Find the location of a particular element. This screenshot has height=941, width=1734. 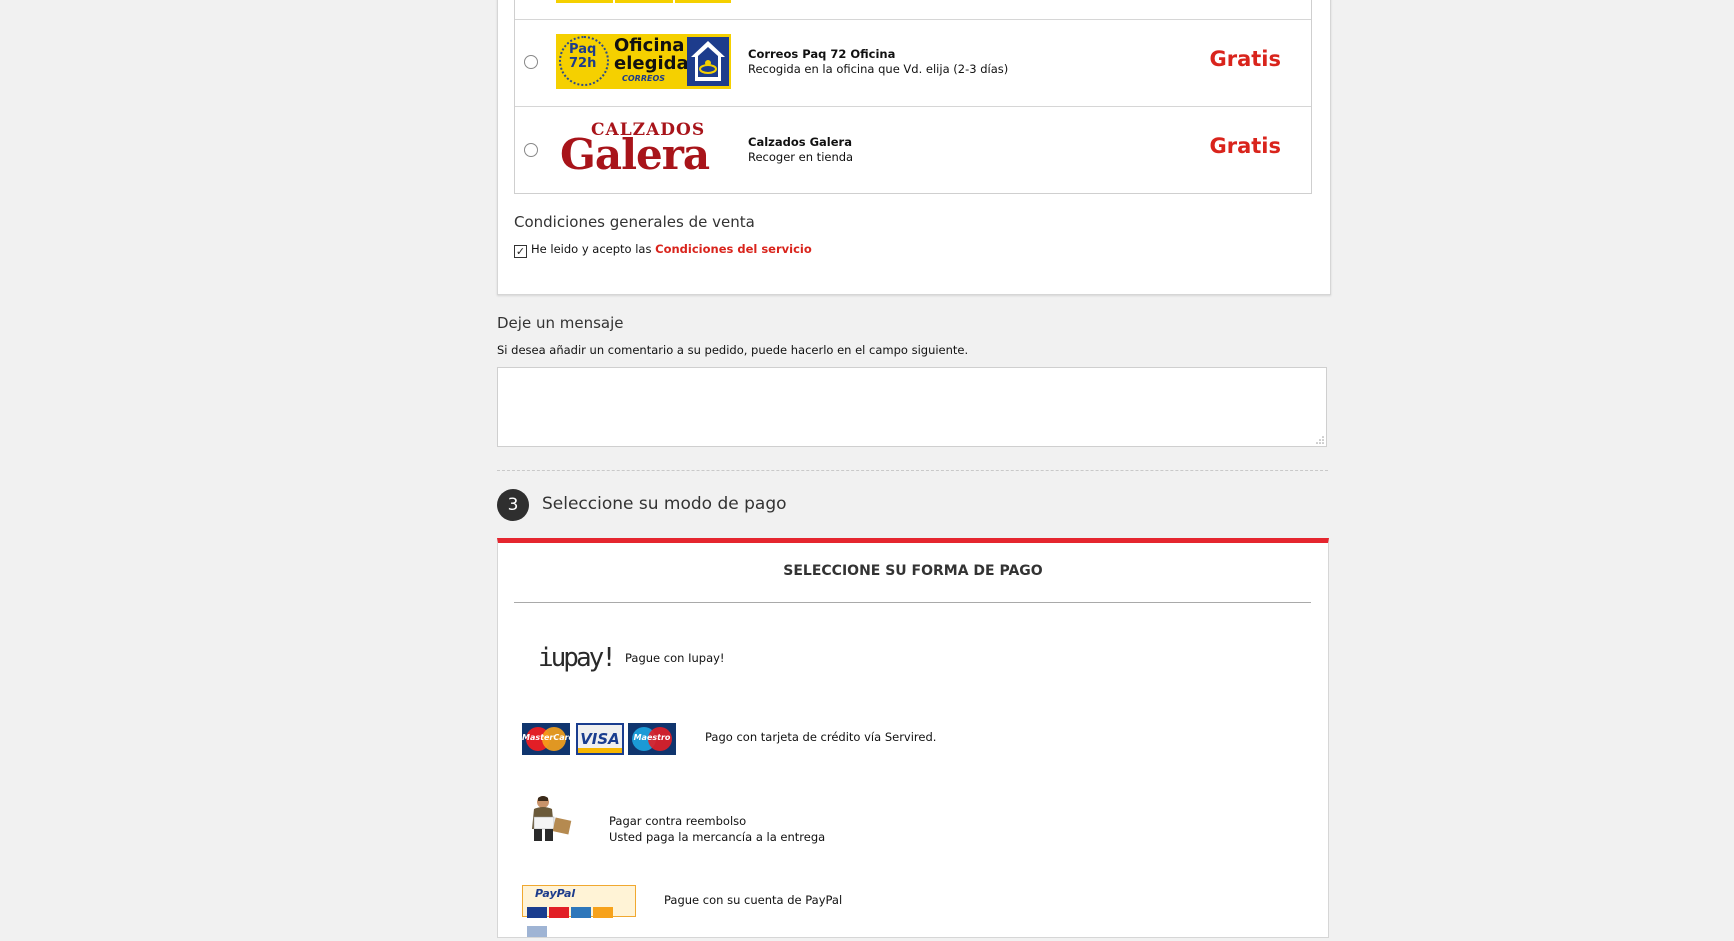

payment-method-paypal: Pague con su cuenta de PayPal is located at coordinates (753, 900).